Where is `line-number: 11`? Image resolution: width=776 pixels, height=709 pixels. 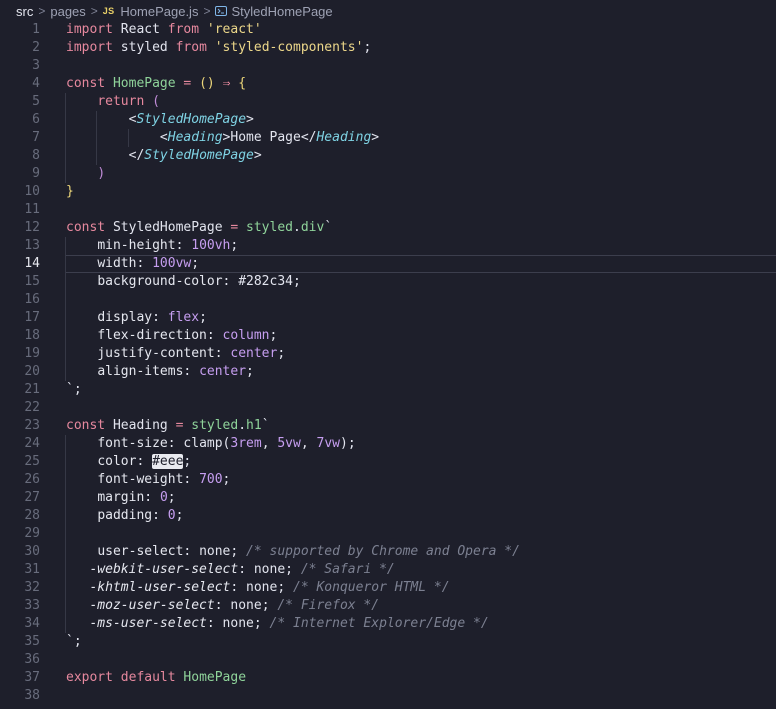
line-number: 11 is located at coordinates (32, 209).